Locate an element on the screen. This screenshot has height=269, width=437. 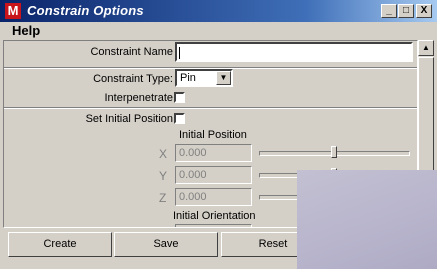
constraint-type-value: Pin is located at coordinates (188, 78).